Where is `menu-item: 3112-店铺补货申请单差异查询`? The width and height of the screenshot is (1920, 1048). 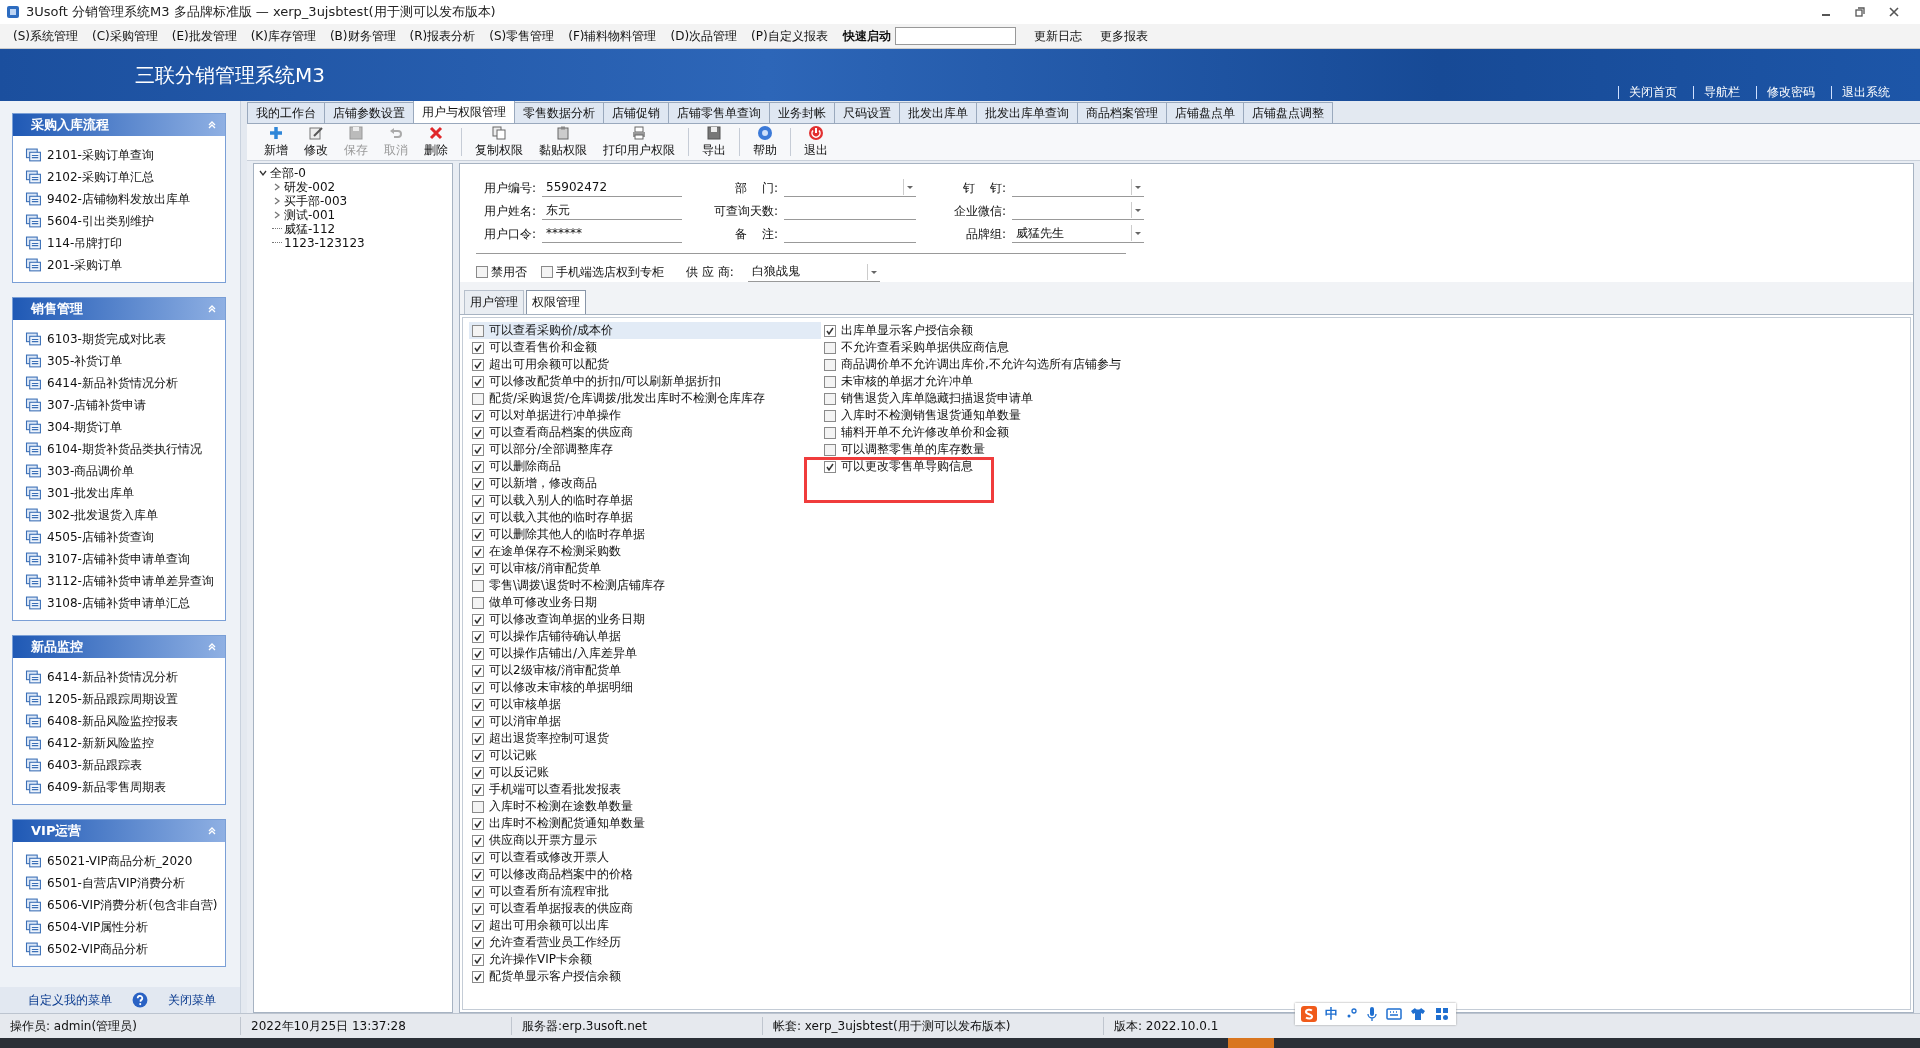
menu-item: 3112-店铺补货申请单差异查询 is located at coordinates (130, 581).